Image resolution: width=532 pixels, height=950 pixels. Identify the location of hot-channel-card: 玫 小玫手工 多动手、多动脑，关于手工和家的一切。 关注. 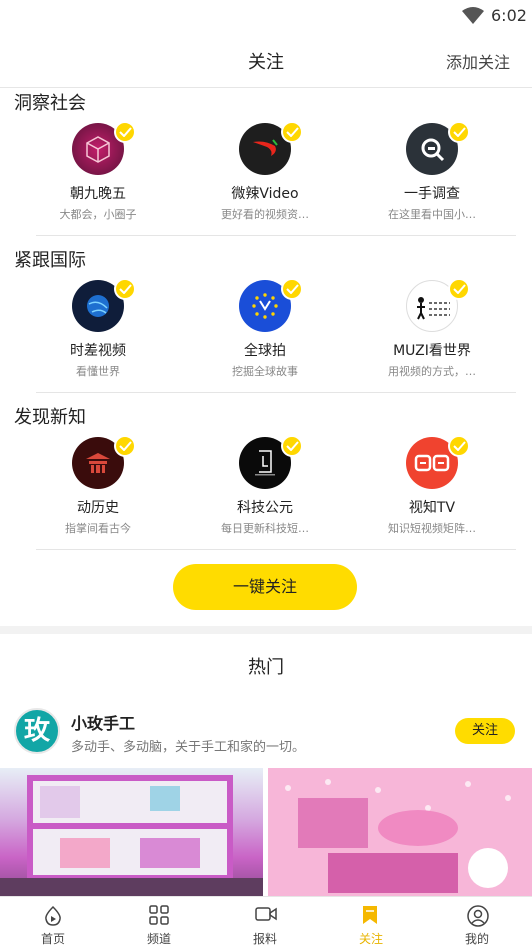
(266, 734).